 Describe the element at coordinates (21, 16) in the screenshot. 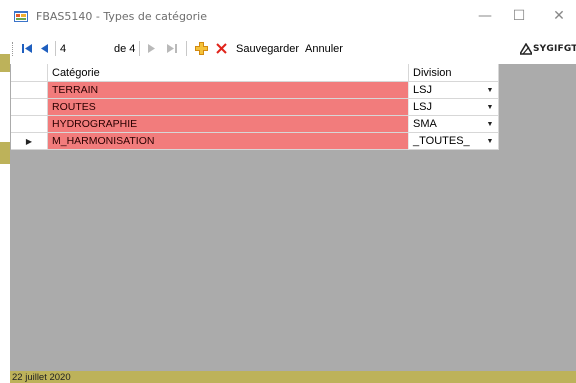

I see `app-icon` at that location.